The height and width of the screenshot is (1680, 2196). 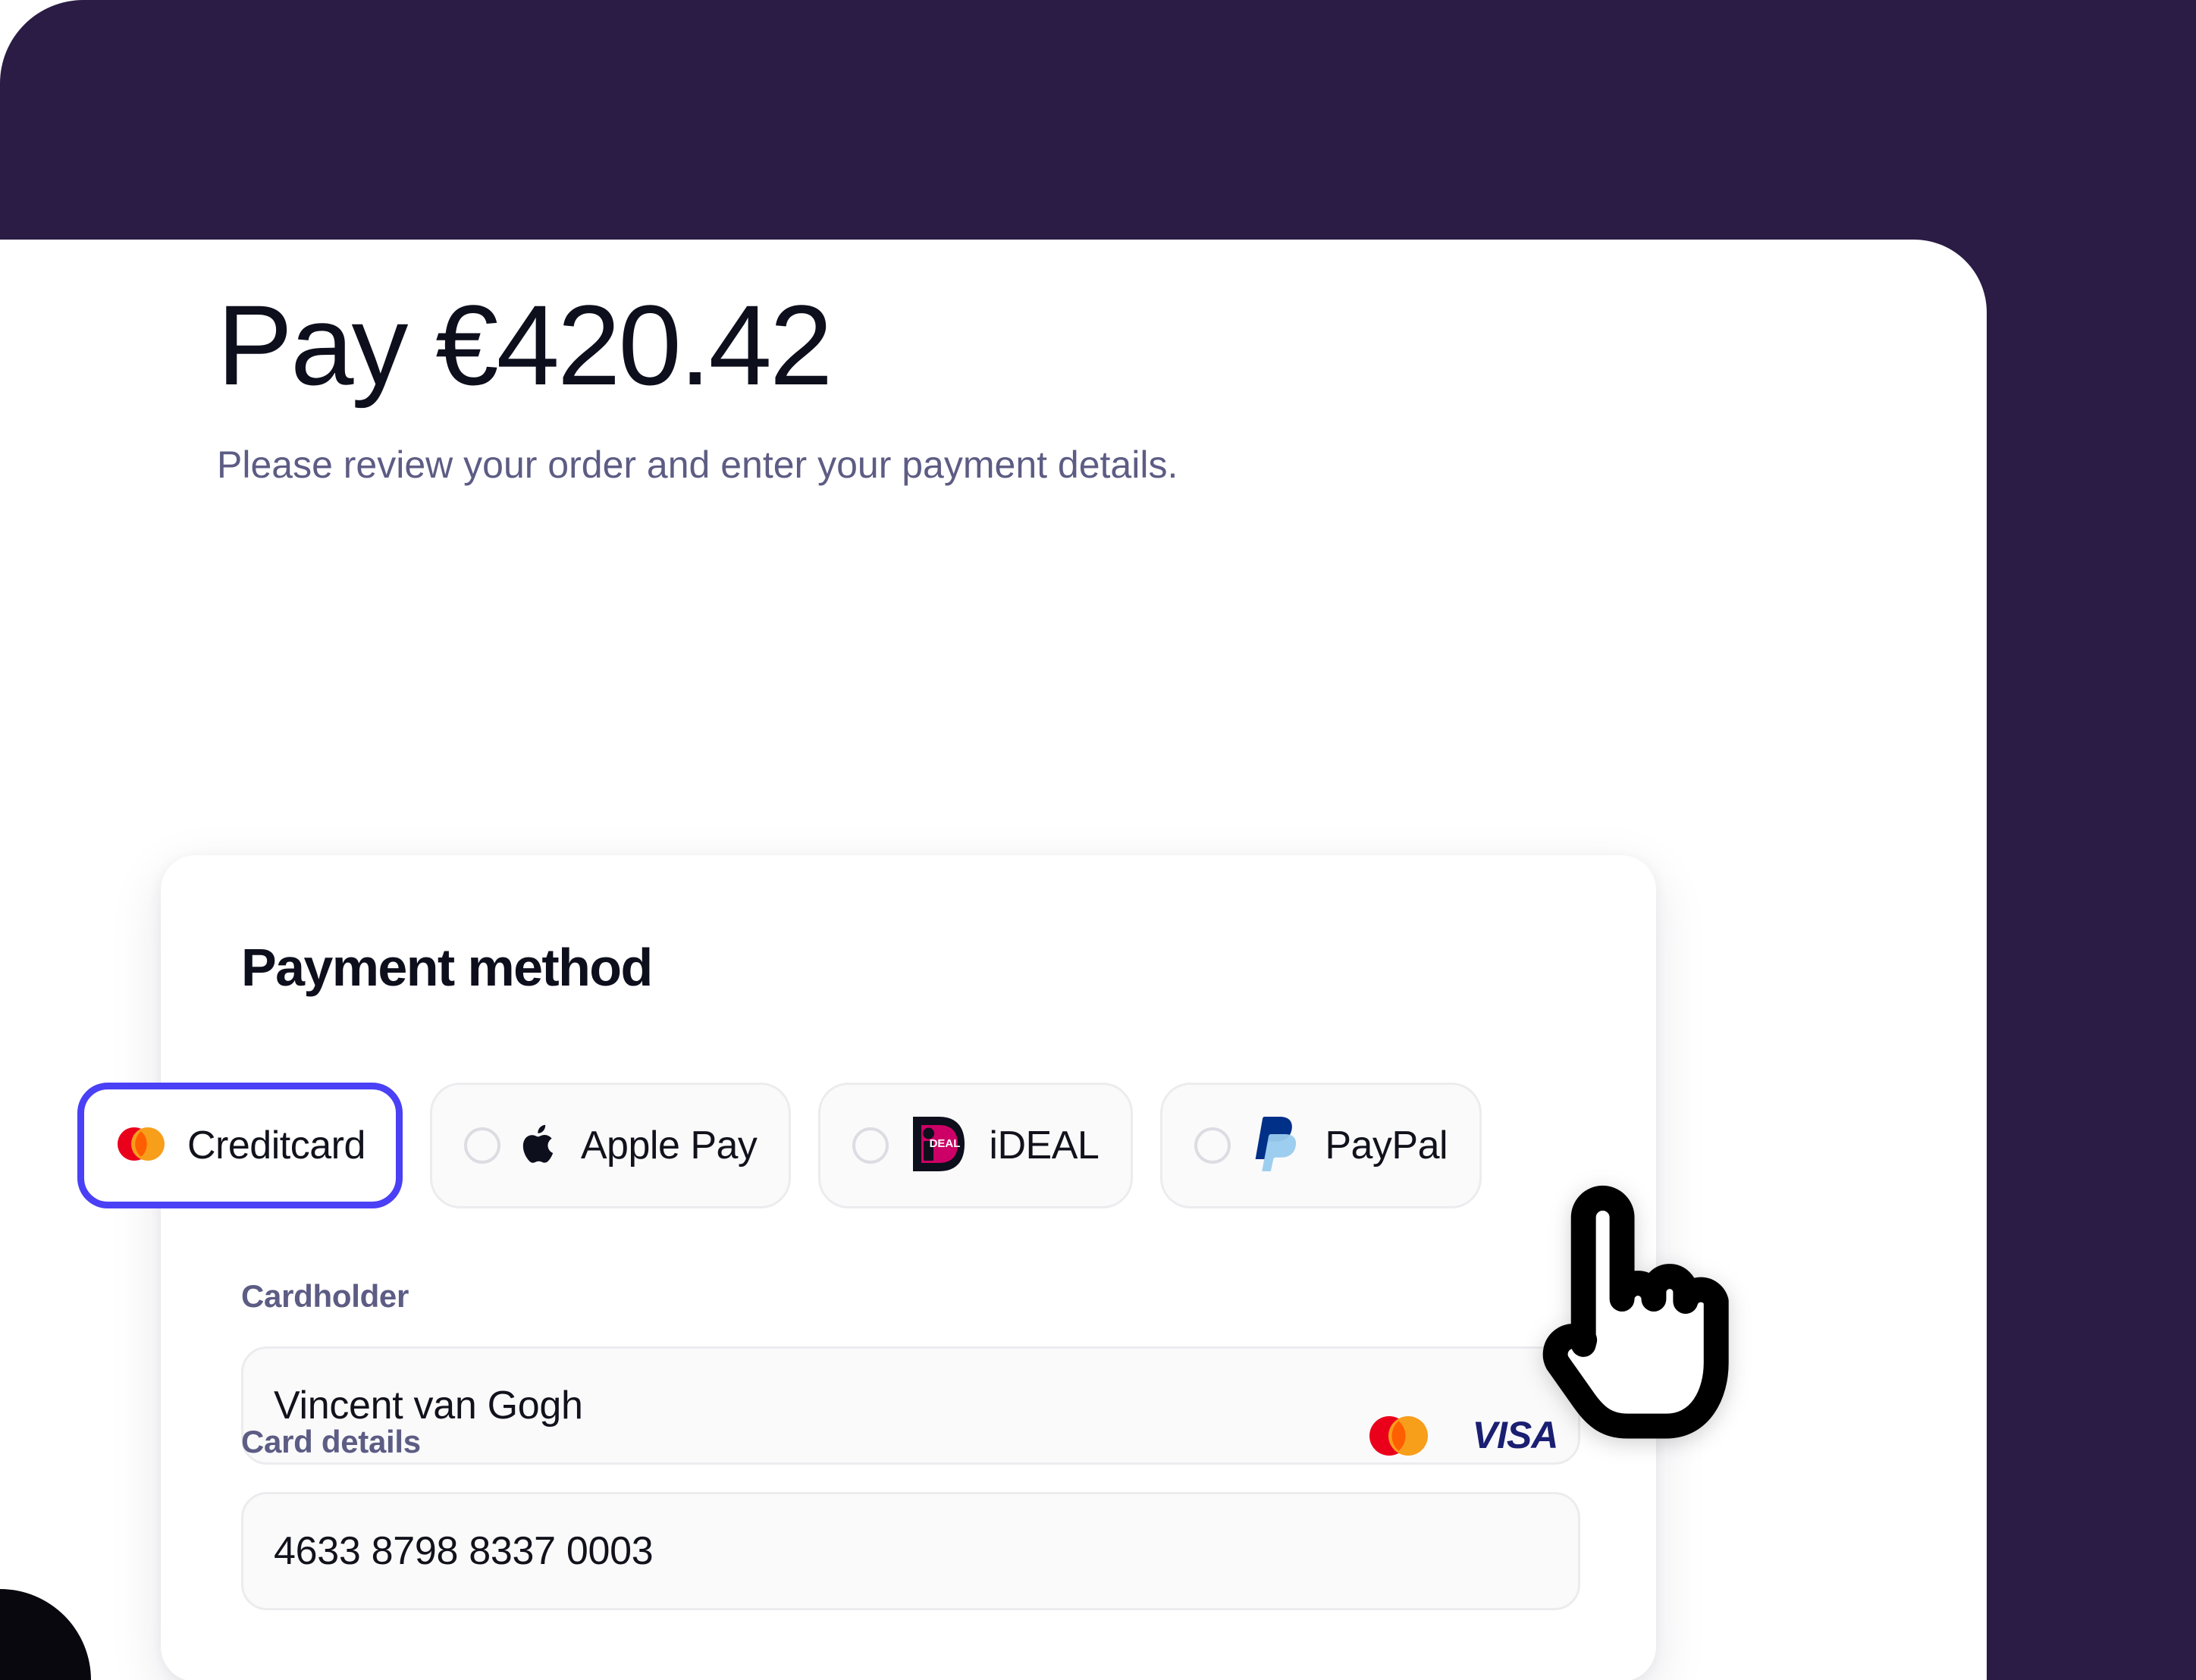 I want to click on card-title: Payment method, so click(x=447, y=967).